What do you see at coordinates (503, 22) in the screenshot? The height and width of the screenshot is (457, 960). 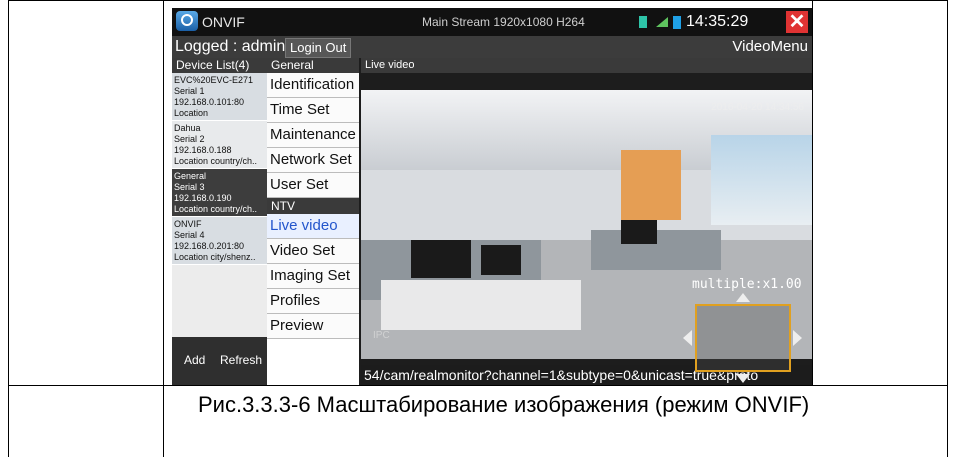 I see `stream-info: Main Stream 1920x1080 H264` at bounding box center [503, 22].